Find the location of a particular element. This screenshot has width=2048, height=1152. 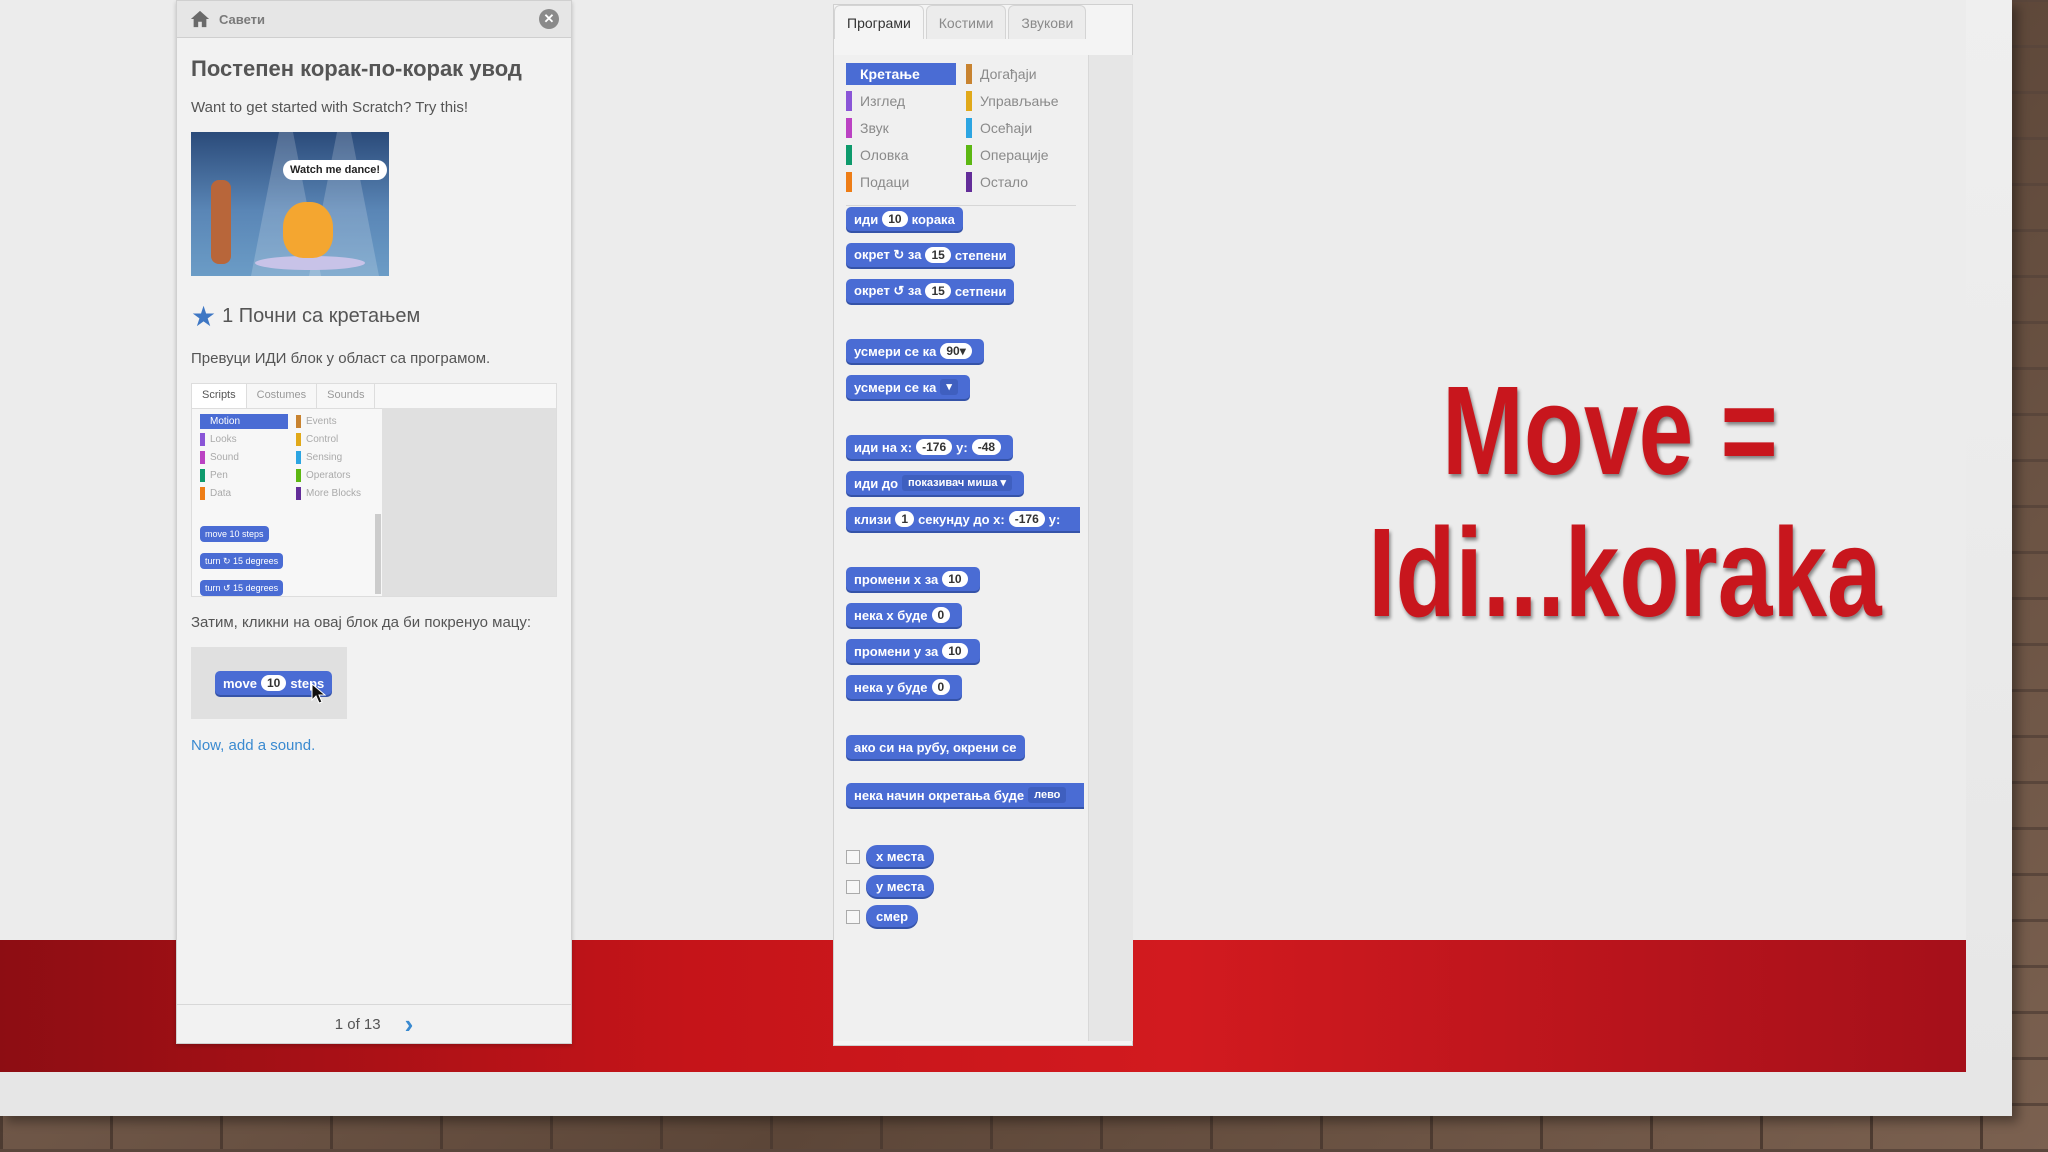

stage-platform is located at coordinates (310, 263).